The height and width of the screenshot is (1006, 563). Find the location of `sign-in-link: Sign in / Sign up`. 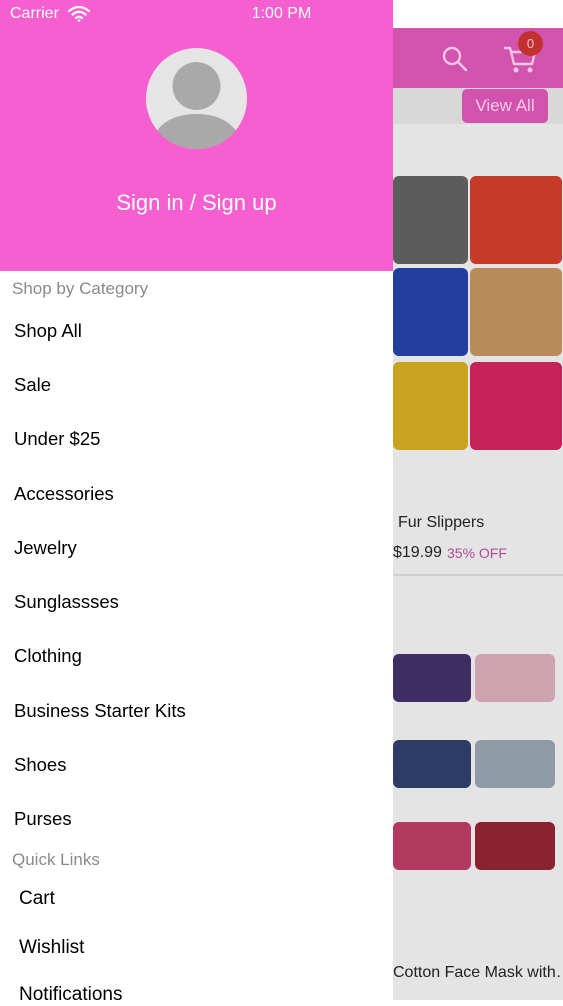

sign-in-link: Sign in / Sign up is located at coordinates (196, 203).